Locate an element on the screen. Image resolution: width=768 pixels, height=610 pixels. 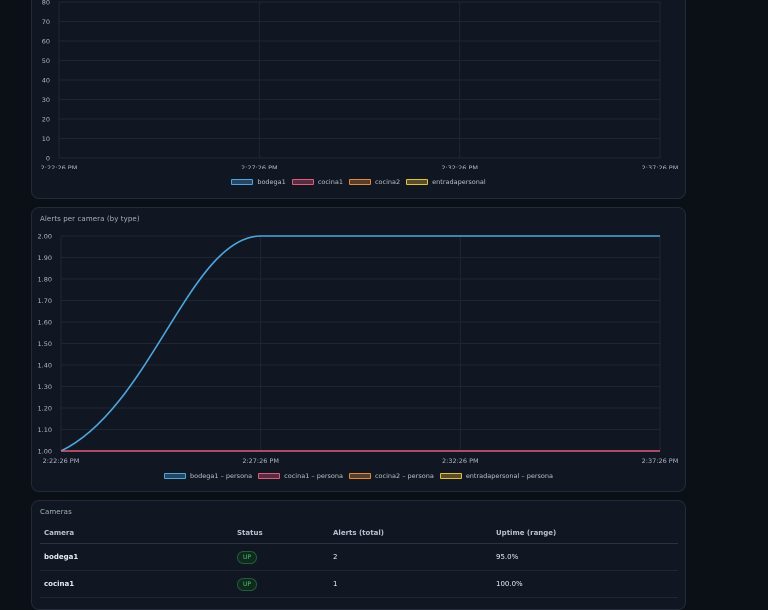
y-tick-label: 1.50 is located at coordinates (45, 344).